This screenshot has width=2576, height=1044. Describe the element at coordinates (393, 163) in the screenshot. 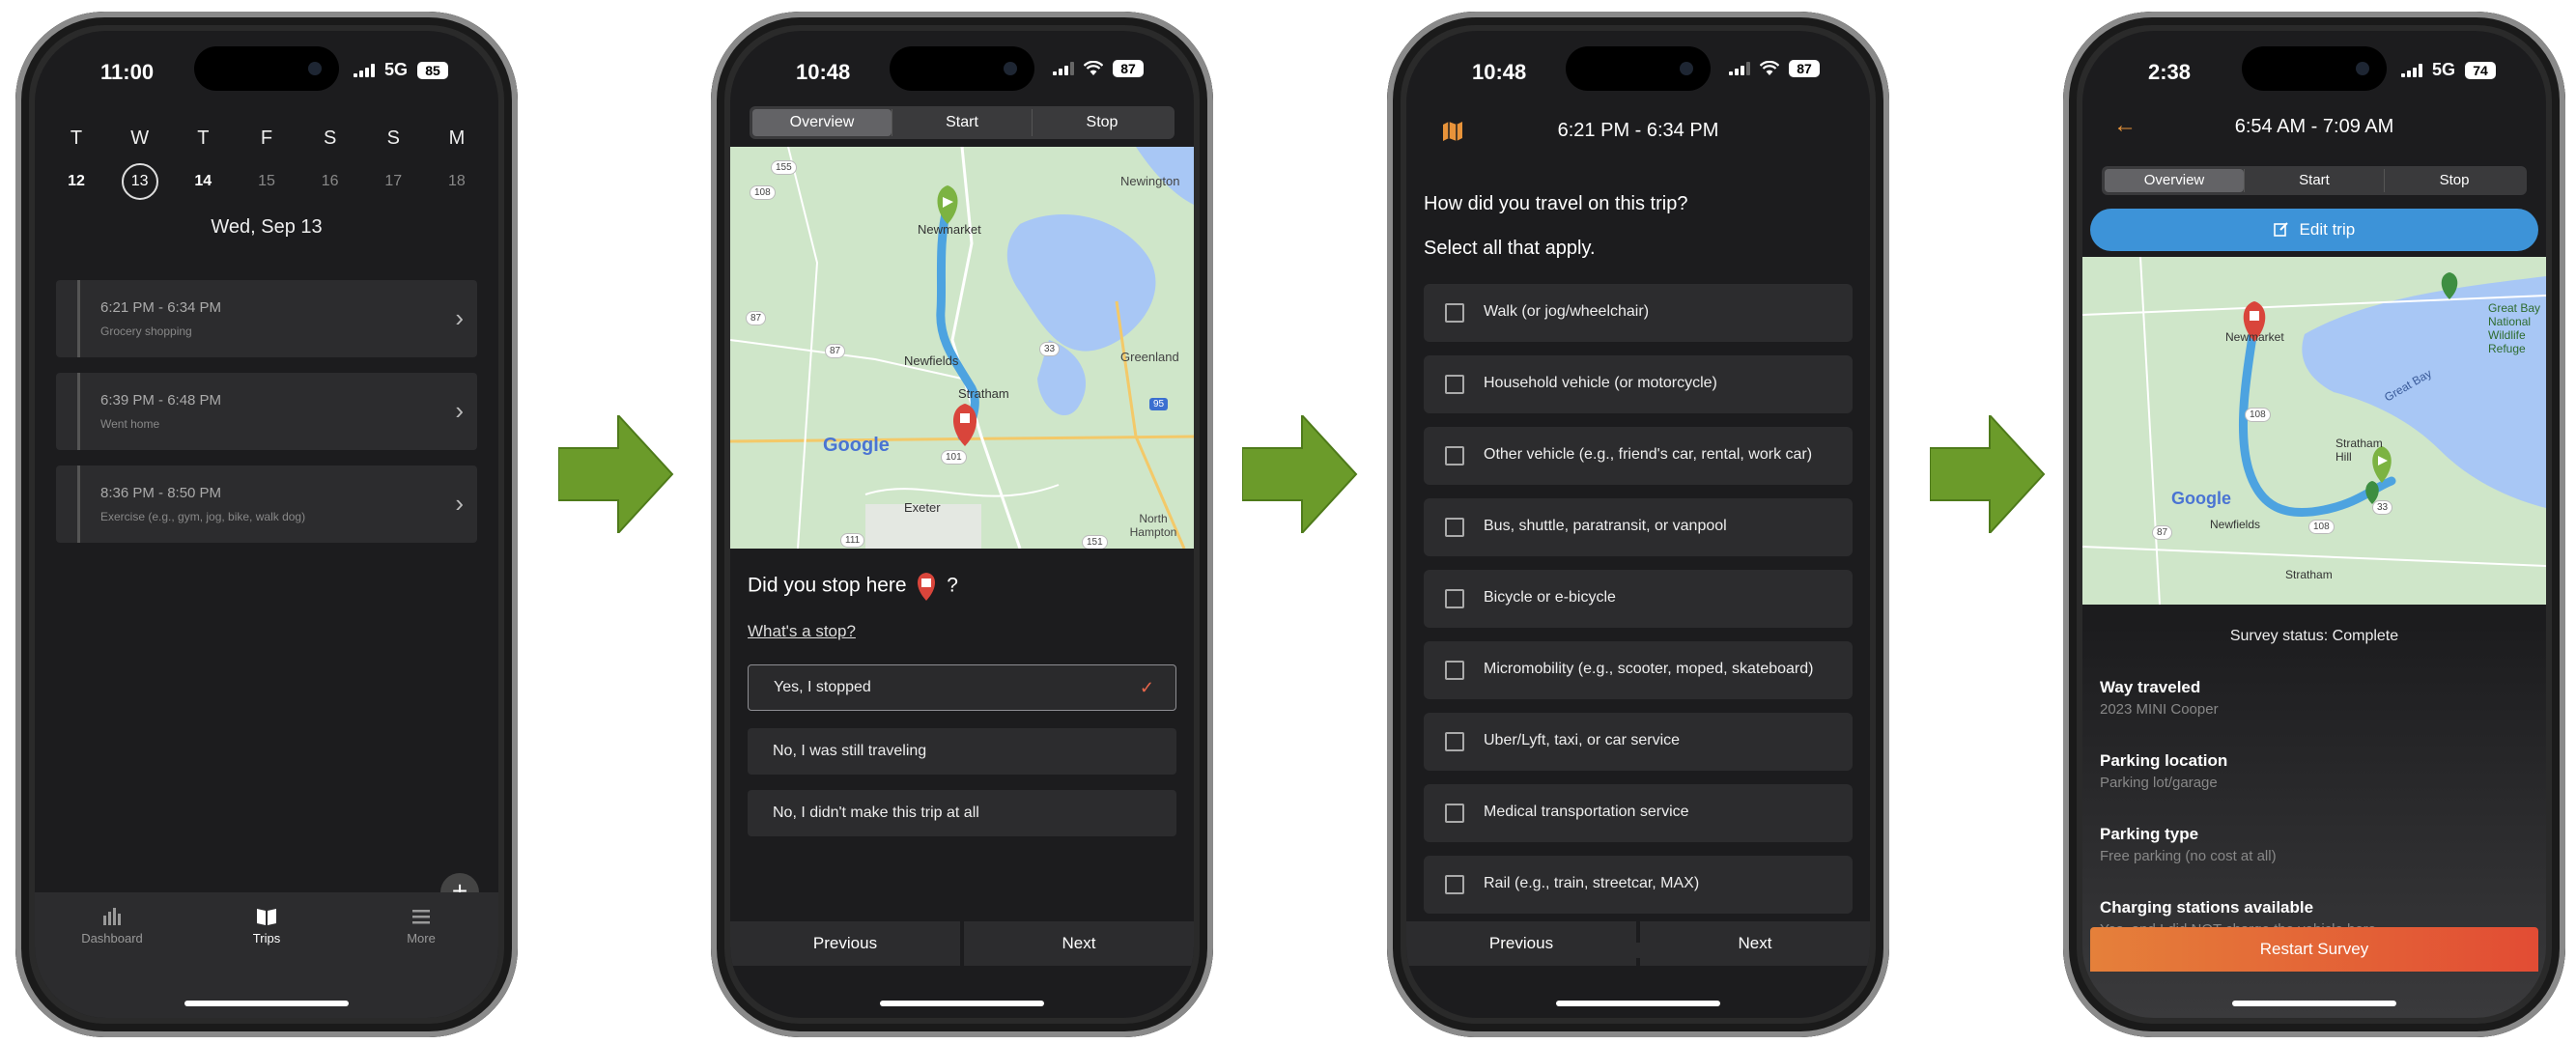

I see `day-column: S 17` at that location.